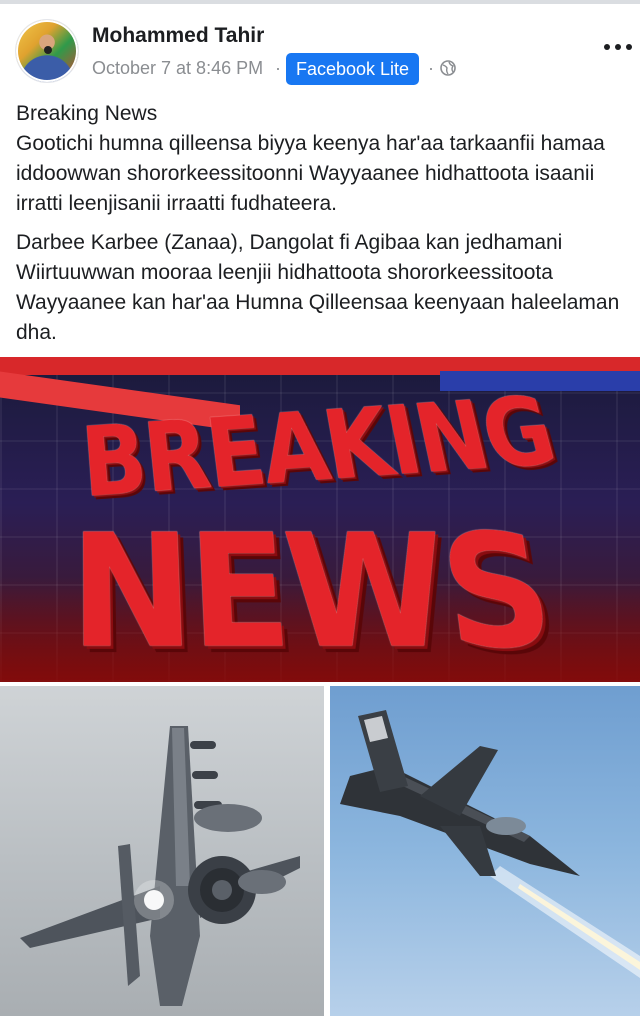 Image resolution: width=640 pixels, height=1016 pixels. Describe the element at coordinates (448, 68) in the screenshot. I see `globe-icon` at that location.